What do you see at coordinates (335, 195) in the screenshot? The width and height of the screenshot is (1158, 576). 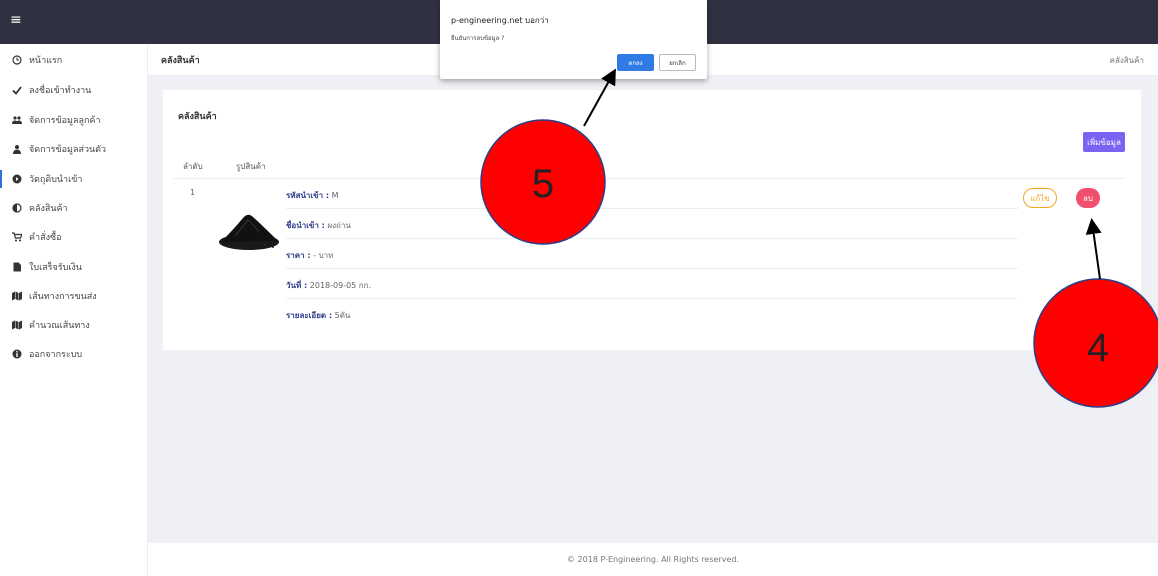 I see `detail-value: M` at bounding box center [335, 195].